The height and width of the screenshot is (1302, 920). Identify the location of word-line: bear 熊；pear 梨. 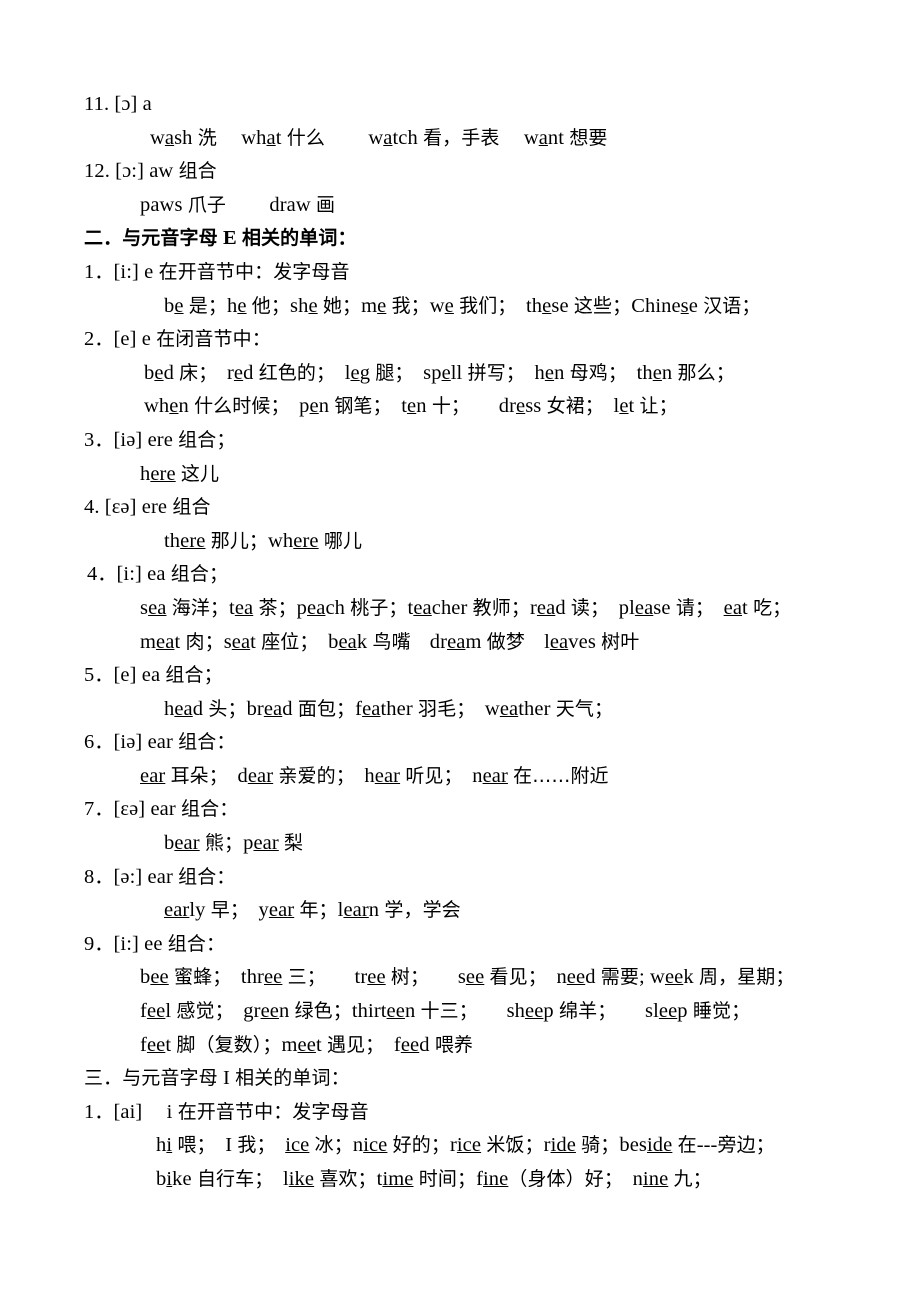
(234, 843).